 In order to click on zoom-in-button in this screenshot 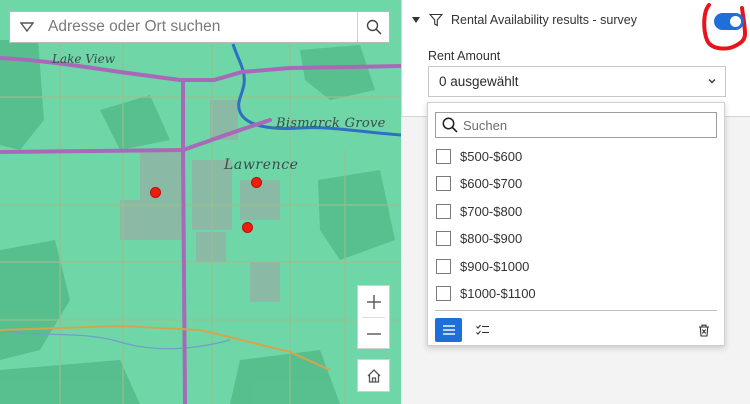, I will do `click(373, 301)`.